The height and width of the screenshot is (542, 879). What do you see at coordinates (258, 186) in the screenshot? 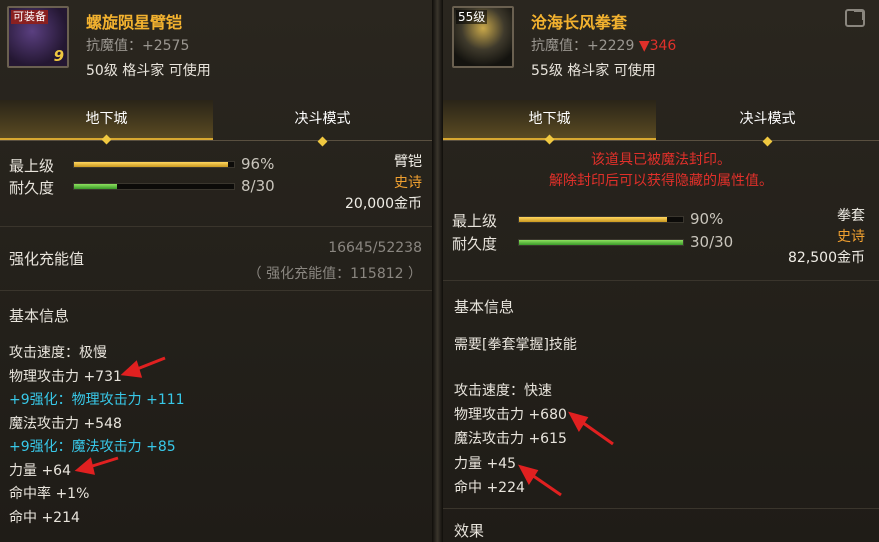
I see `durability-value: 8/30` at bounding box center [258, 186].